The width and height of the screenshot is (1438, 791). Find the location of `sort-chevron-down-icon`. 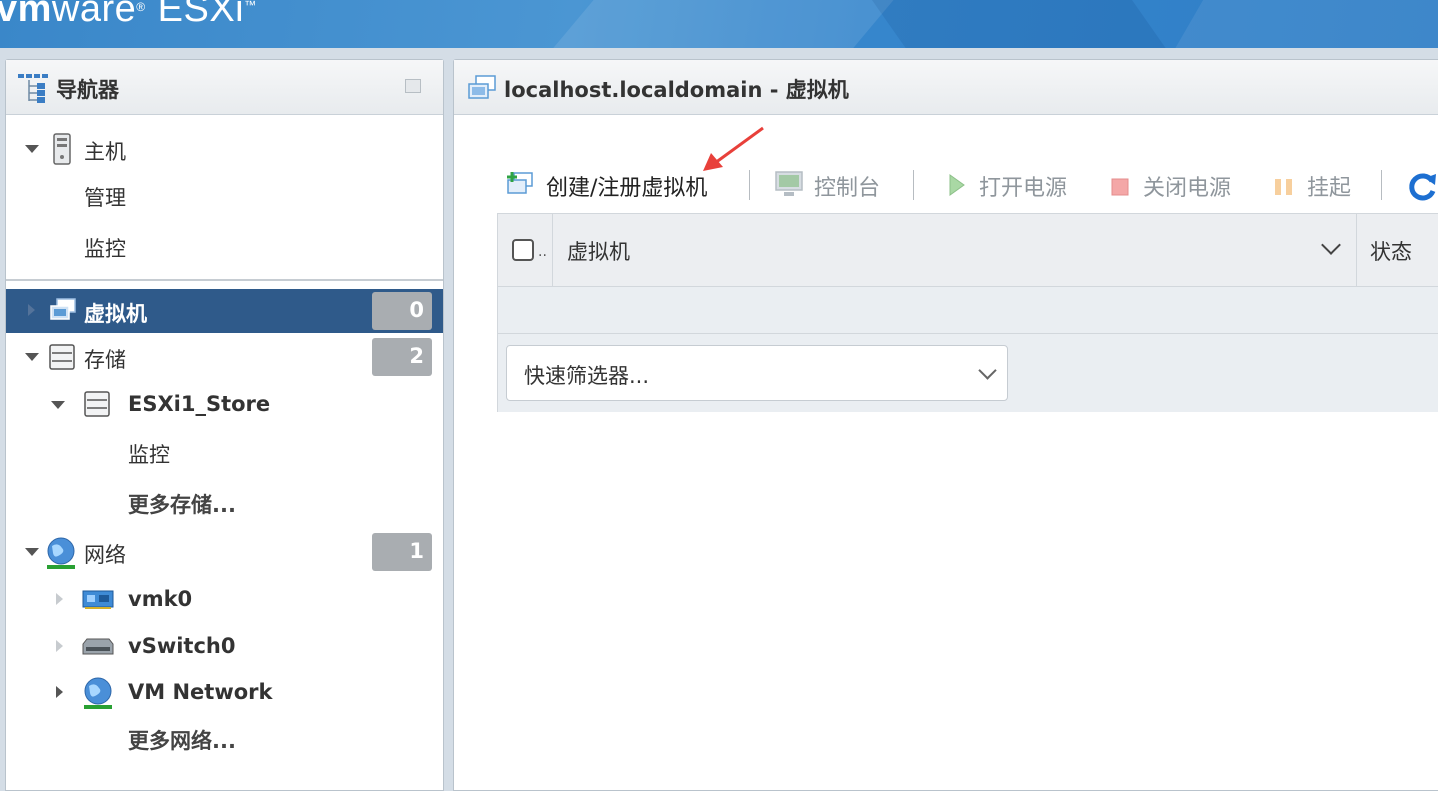

sort-chevron-down-icon is located at coordinates (1331, 245).